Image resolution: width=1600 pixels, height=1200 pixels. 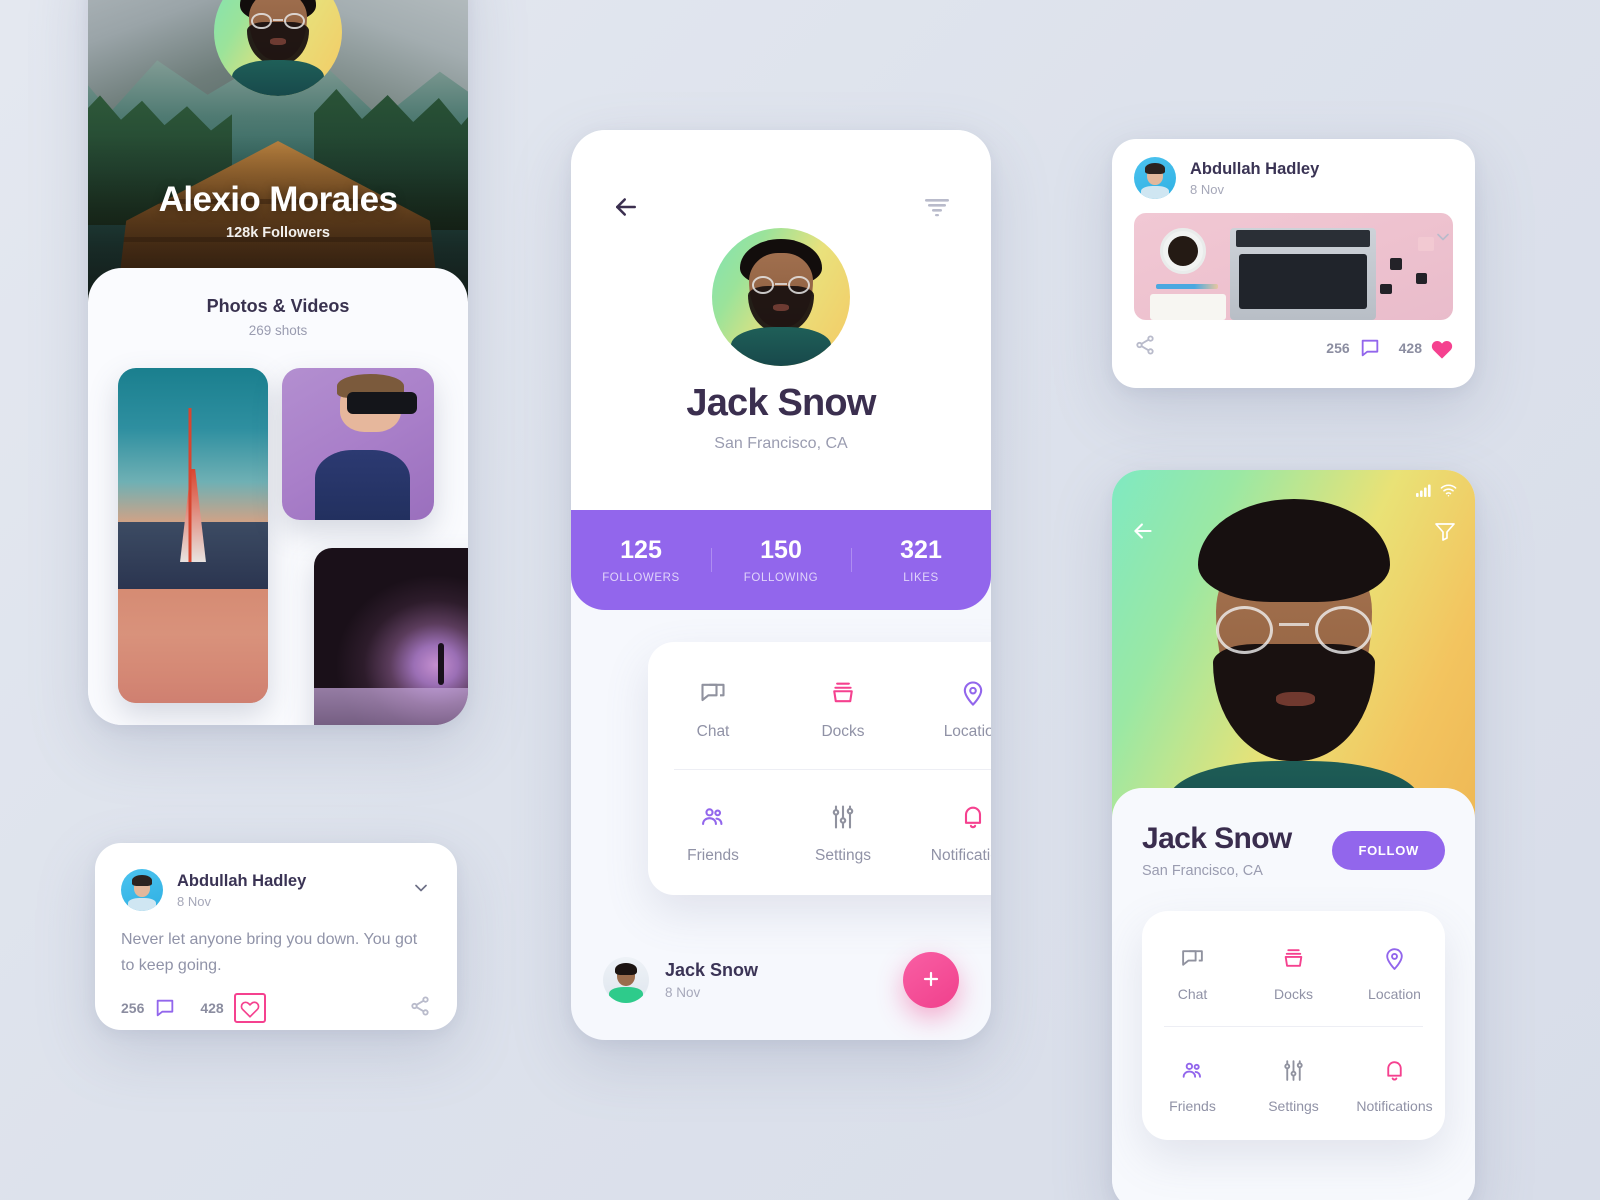 What do you see at coordinates (358, 444) in the screenshot?
I see `photo-vr-headset` at bounding box center [358, 444].